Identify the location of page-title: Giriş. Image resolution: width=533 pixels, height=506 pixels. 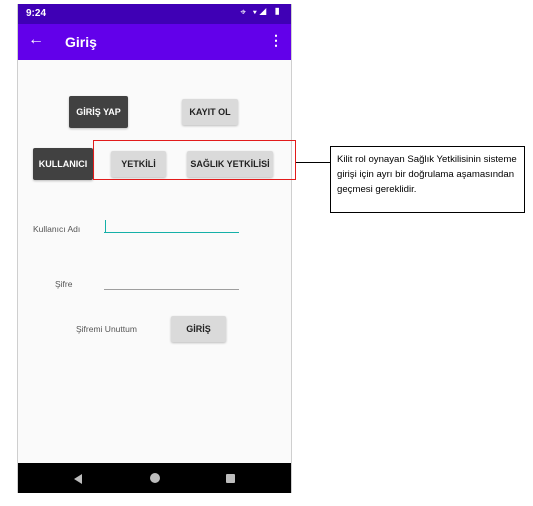
(81, 42).